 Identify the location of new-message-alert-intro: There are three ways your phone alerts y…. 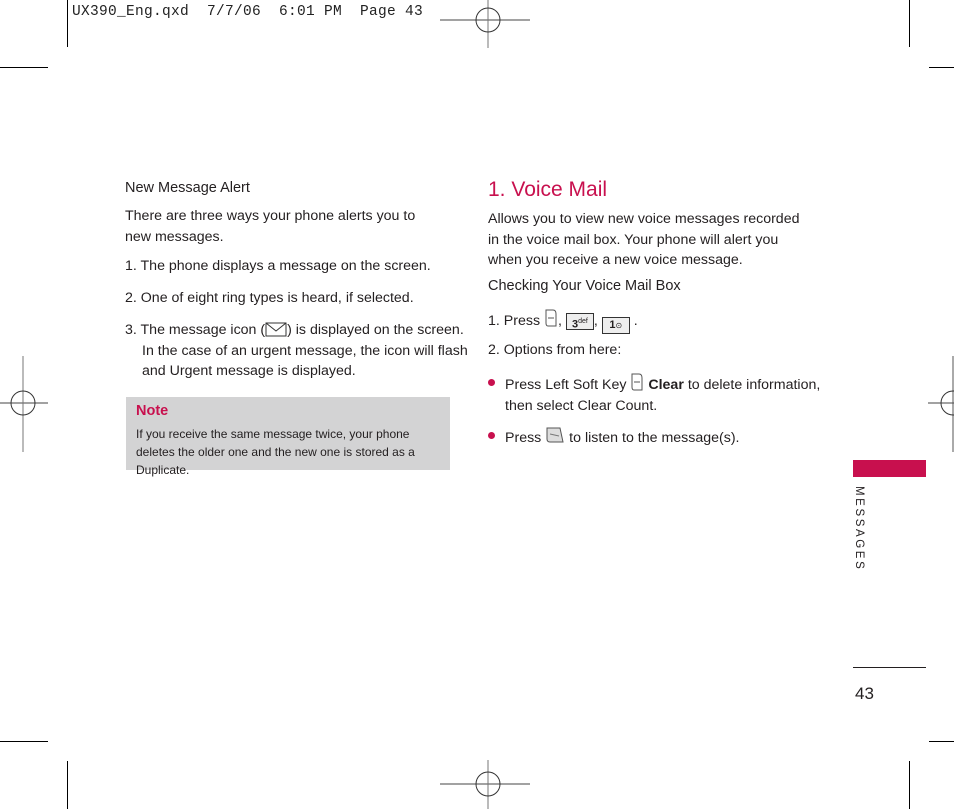
(270, 226).